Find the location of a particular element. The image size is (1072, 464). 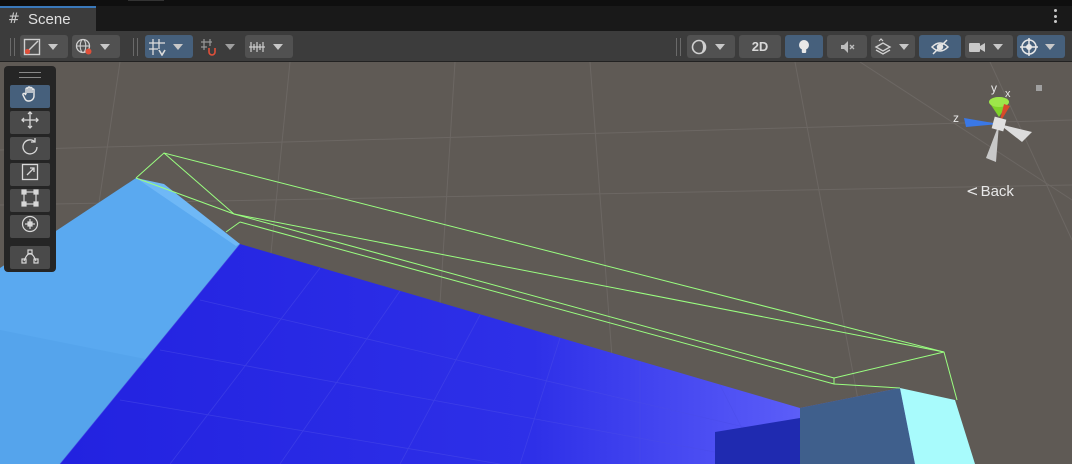

tab-scene: # Scene is located at coordinates (48, 18).